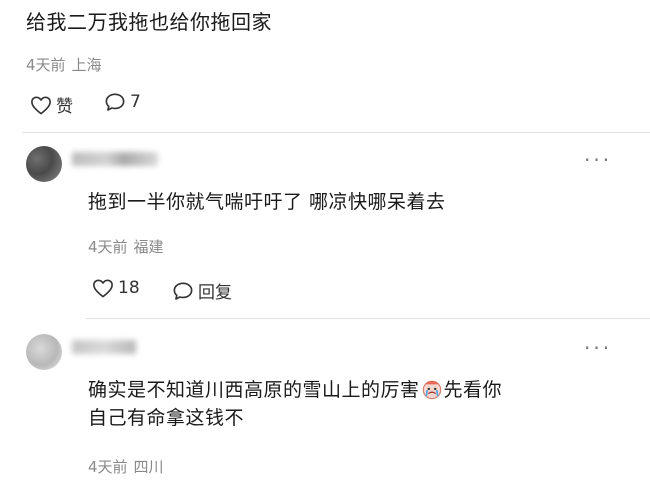  I want to click on reply-meta: 4天前 福建, so click(126, 246).